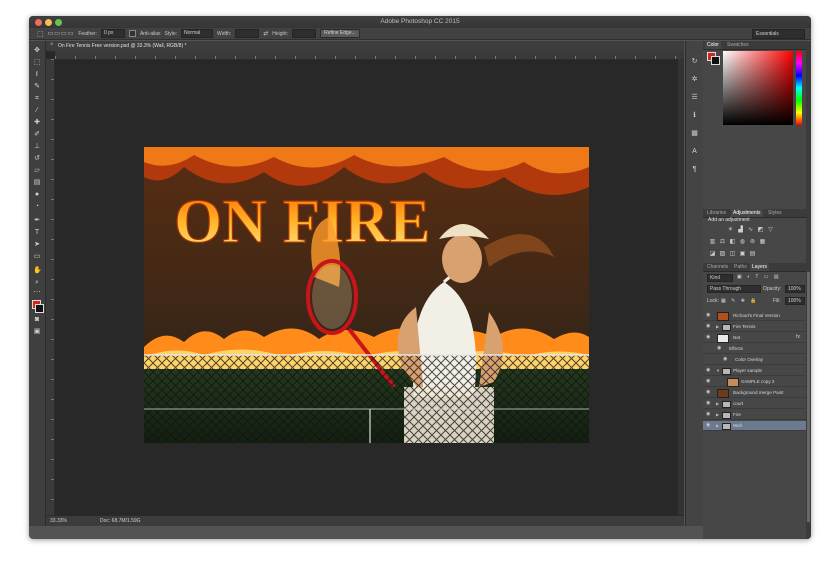 The height and width of the screenshot is (578, 840). What do you see at coordinates (808, 397) in the screenshot?
I see `panel-scrollbar-thumb` at bounding box center [808, 397].